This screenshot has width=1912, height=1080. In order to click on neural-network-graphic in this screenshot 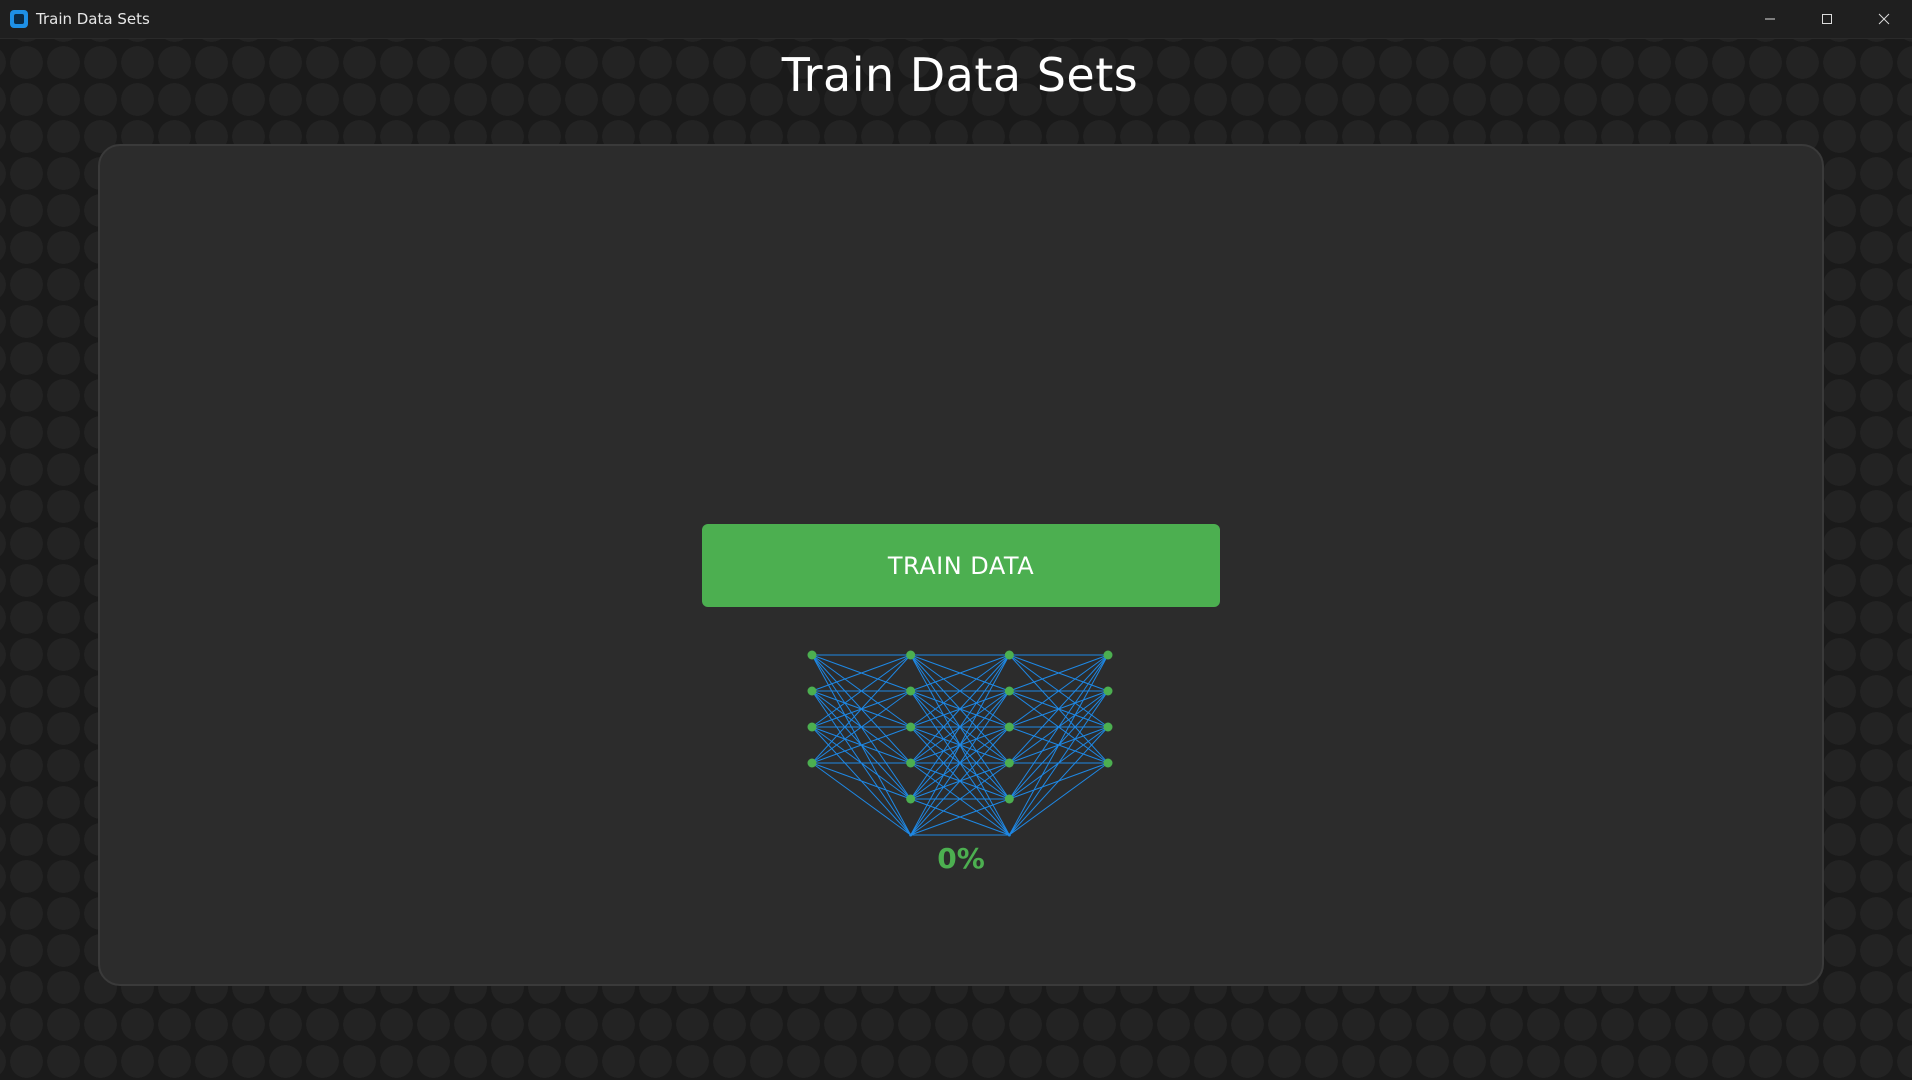, I will do `click(960, 743)`.